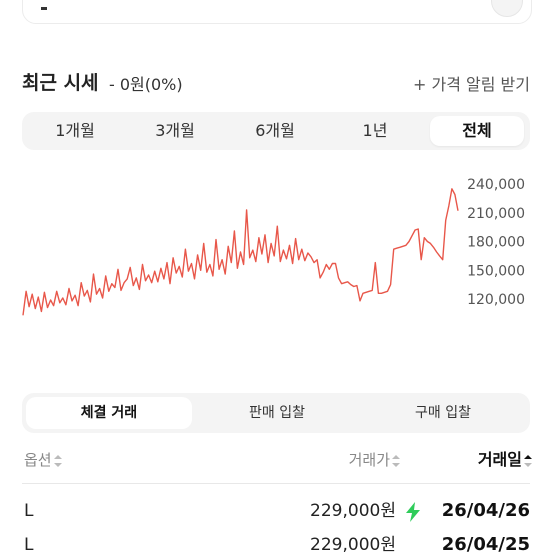 The height and width of the screenshot is (560, 554). Describe the element at coordinates (496, 185) in the screenshot. I see `y-tick-label: 240,000` at that location.